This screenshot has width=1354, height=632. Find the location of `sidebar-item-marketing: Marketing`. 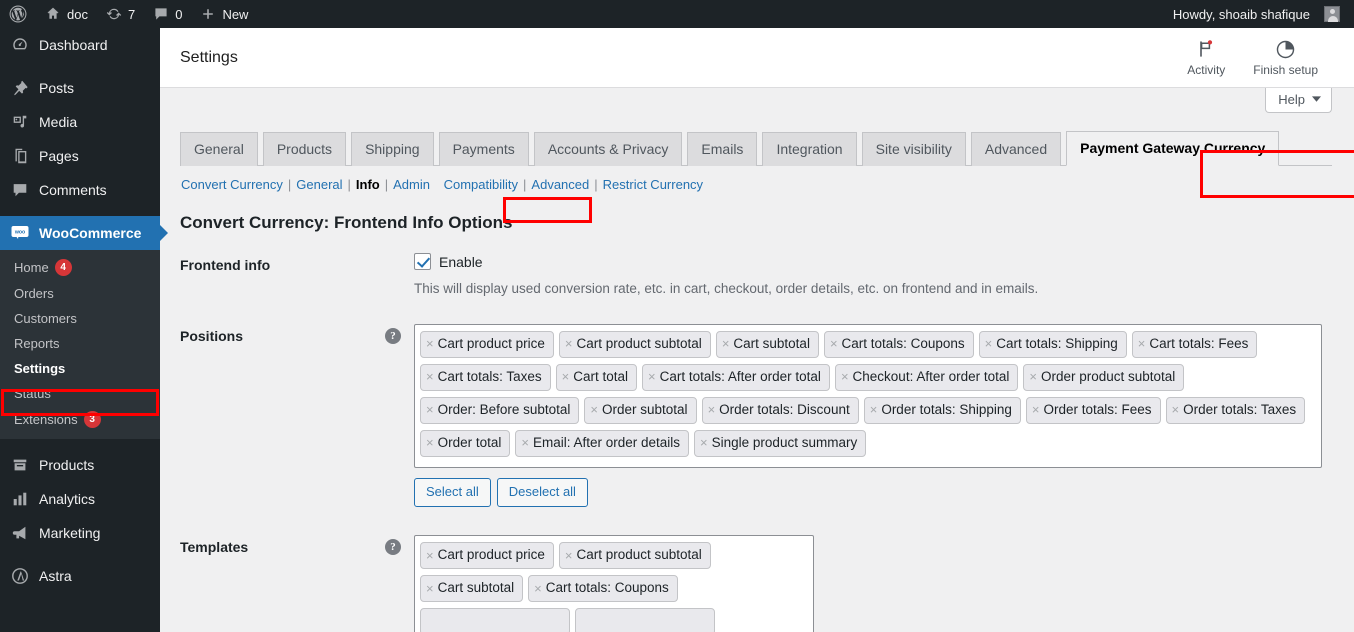

sidebar-item-marketing: Marketing is located at coordinates (80, 533).